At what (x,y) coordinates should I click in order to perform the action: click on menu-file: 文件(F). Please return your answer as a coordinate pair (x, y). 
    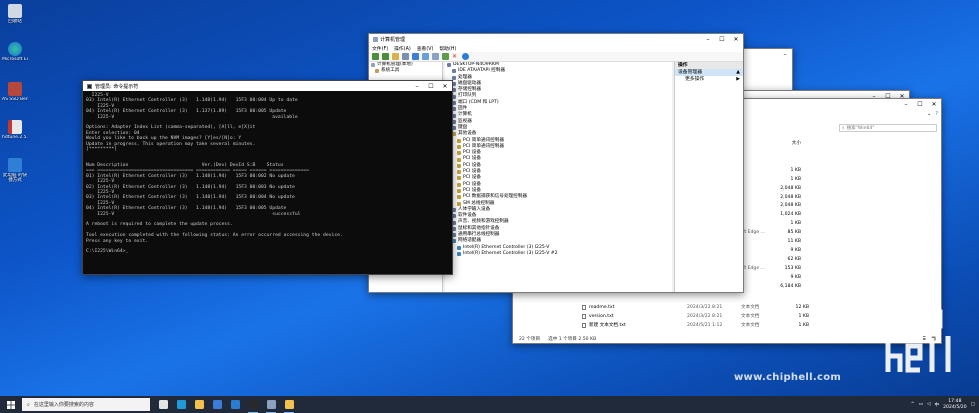
    Looking at the image, I should click on (380, 48).